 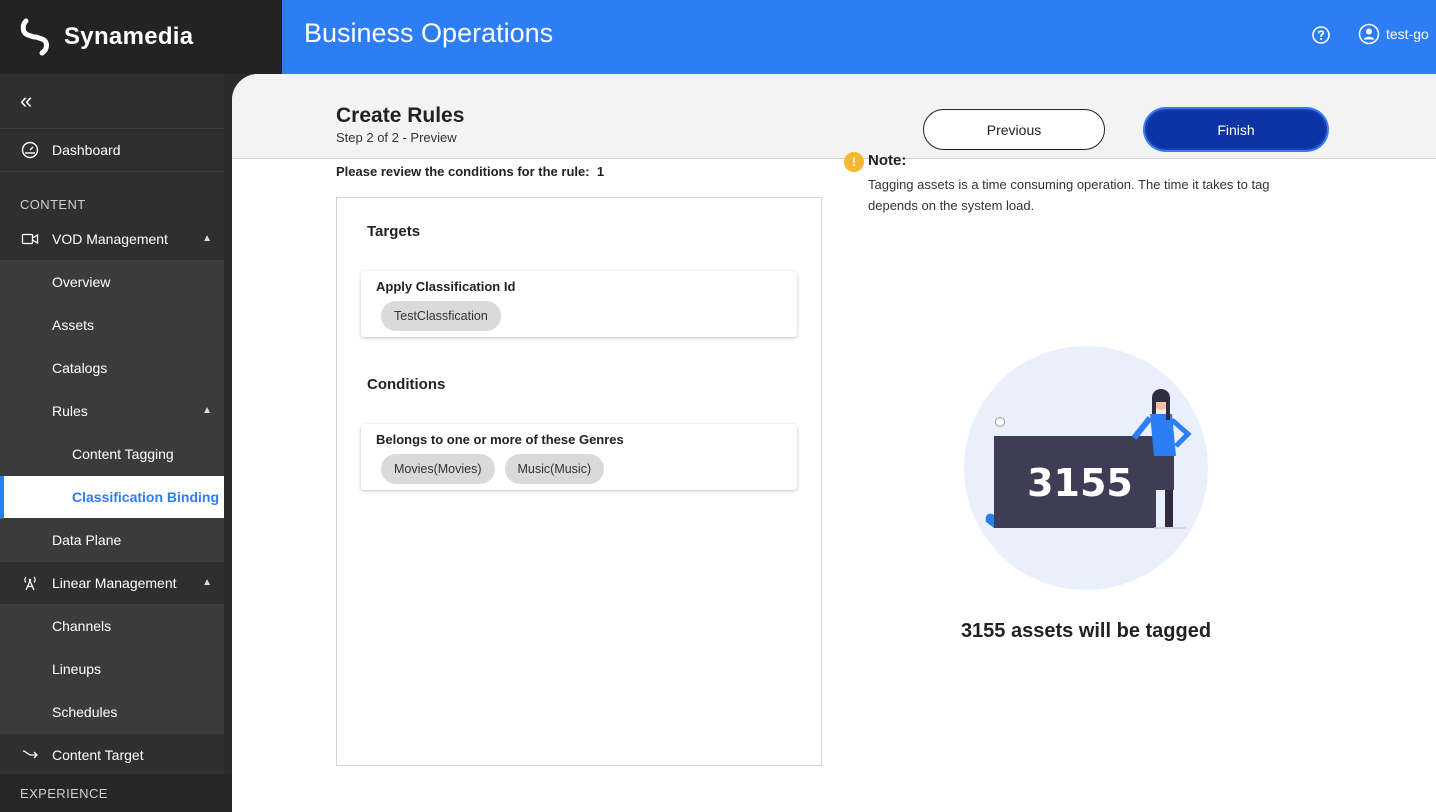 I want to click on previous-button: Previous, so click(x=1014, y=129).